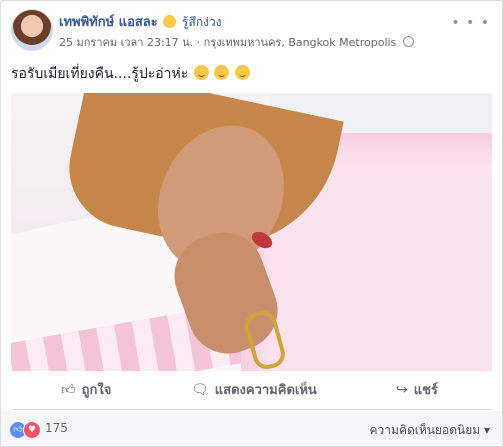  What do you see at coordinates (32, 430) in the screenshot?
I see `love-reaction-icon: ♥` at bounding box center [32, 430].